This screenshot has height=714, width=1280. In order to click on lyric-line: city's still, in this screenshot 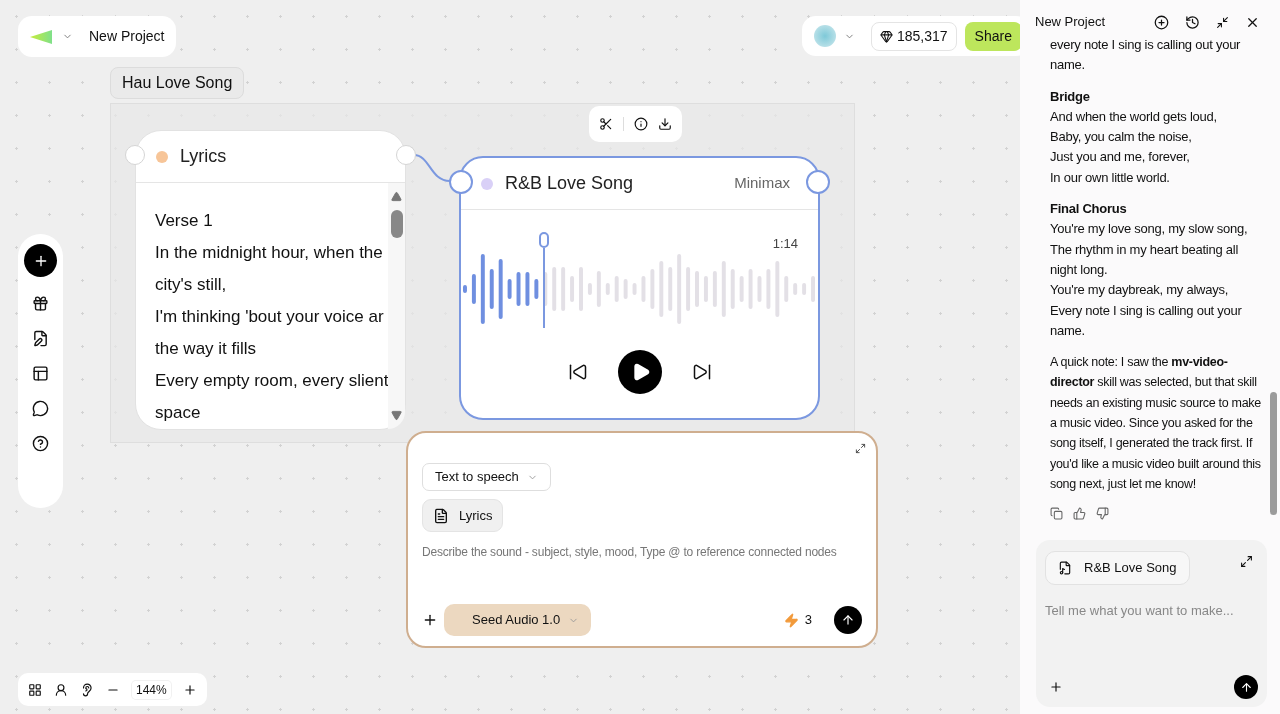, I will do `click(191, 285)`.